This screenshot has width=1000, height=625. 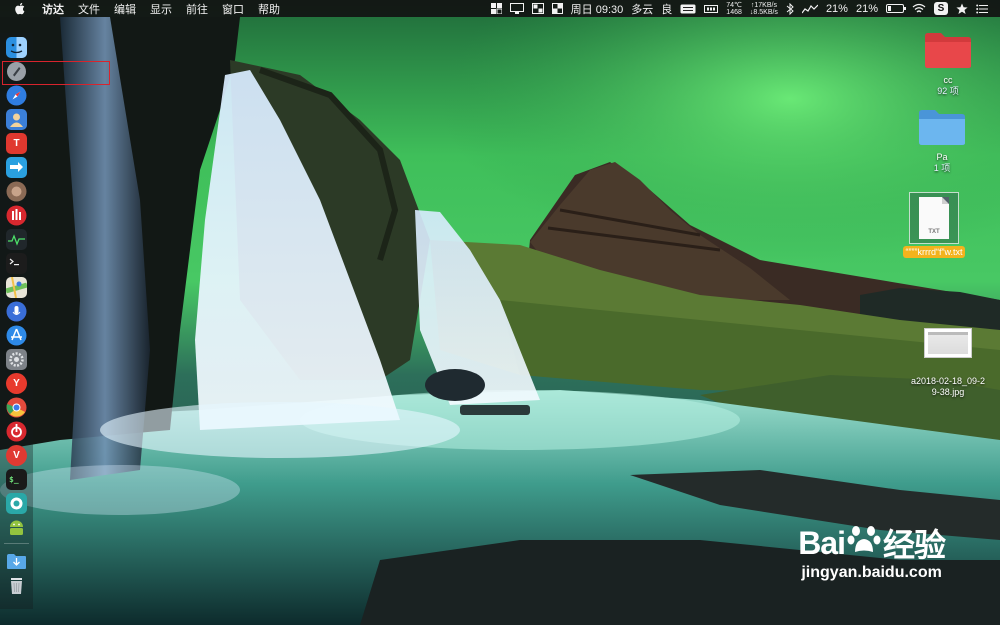 I want to click on wifi-icon, so click(x=919, y=8).